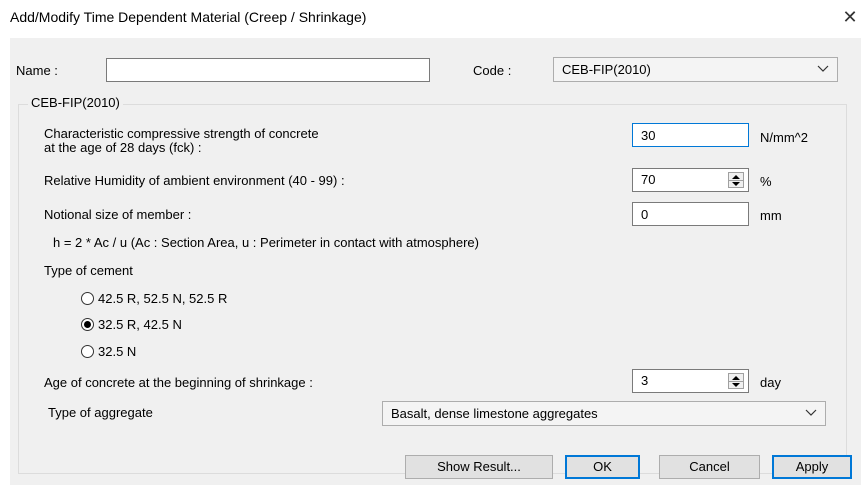 This screenshot has height=491, width=866. What do you see at coordinates (606, 69) in the screenshot?
I see `code-select-value: CEB-FIP(2010)` at bounding box center [606, 69].